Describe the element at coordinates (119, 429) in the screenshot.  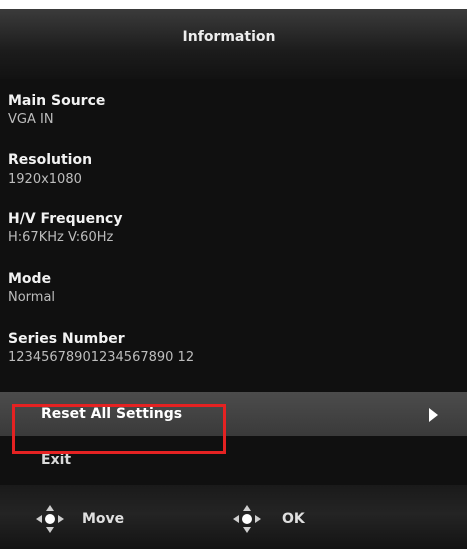
I see `highlight-box` at that location.